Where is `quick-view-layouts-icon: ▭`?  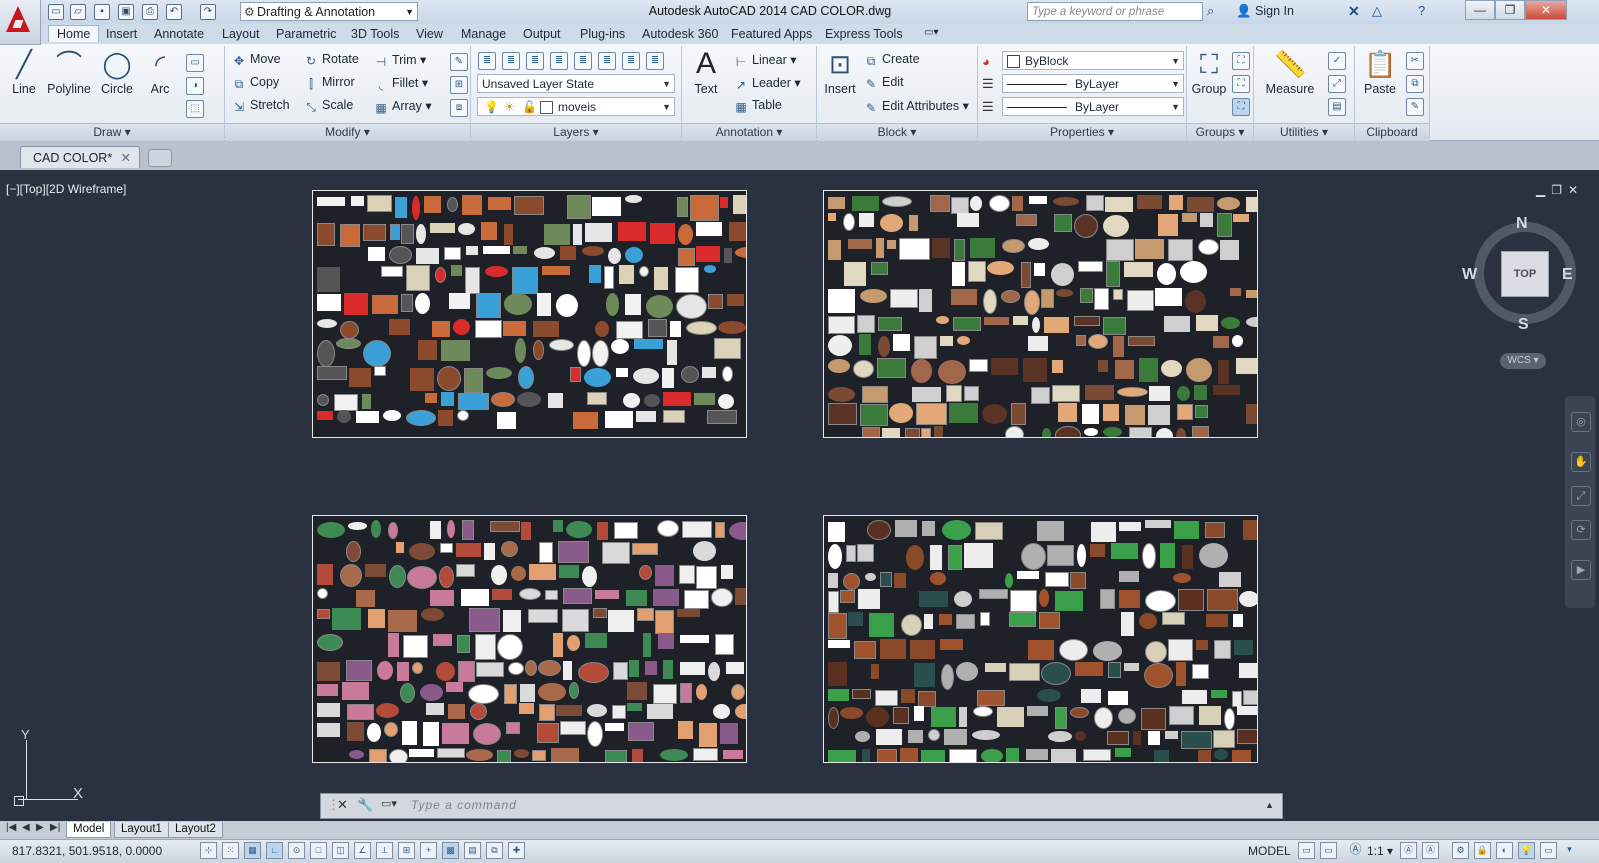
quick-view-layouts-icon: ▭ is located at coordinates (1306, 850).